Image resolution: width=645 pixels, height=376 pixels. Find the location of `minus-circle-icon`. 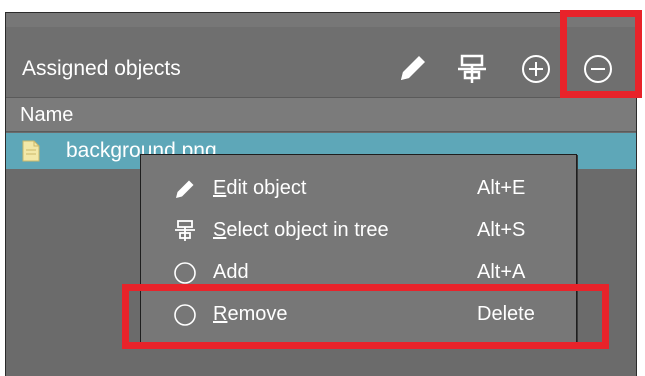

minus-circle-icon is located at coordinates (598, 69).